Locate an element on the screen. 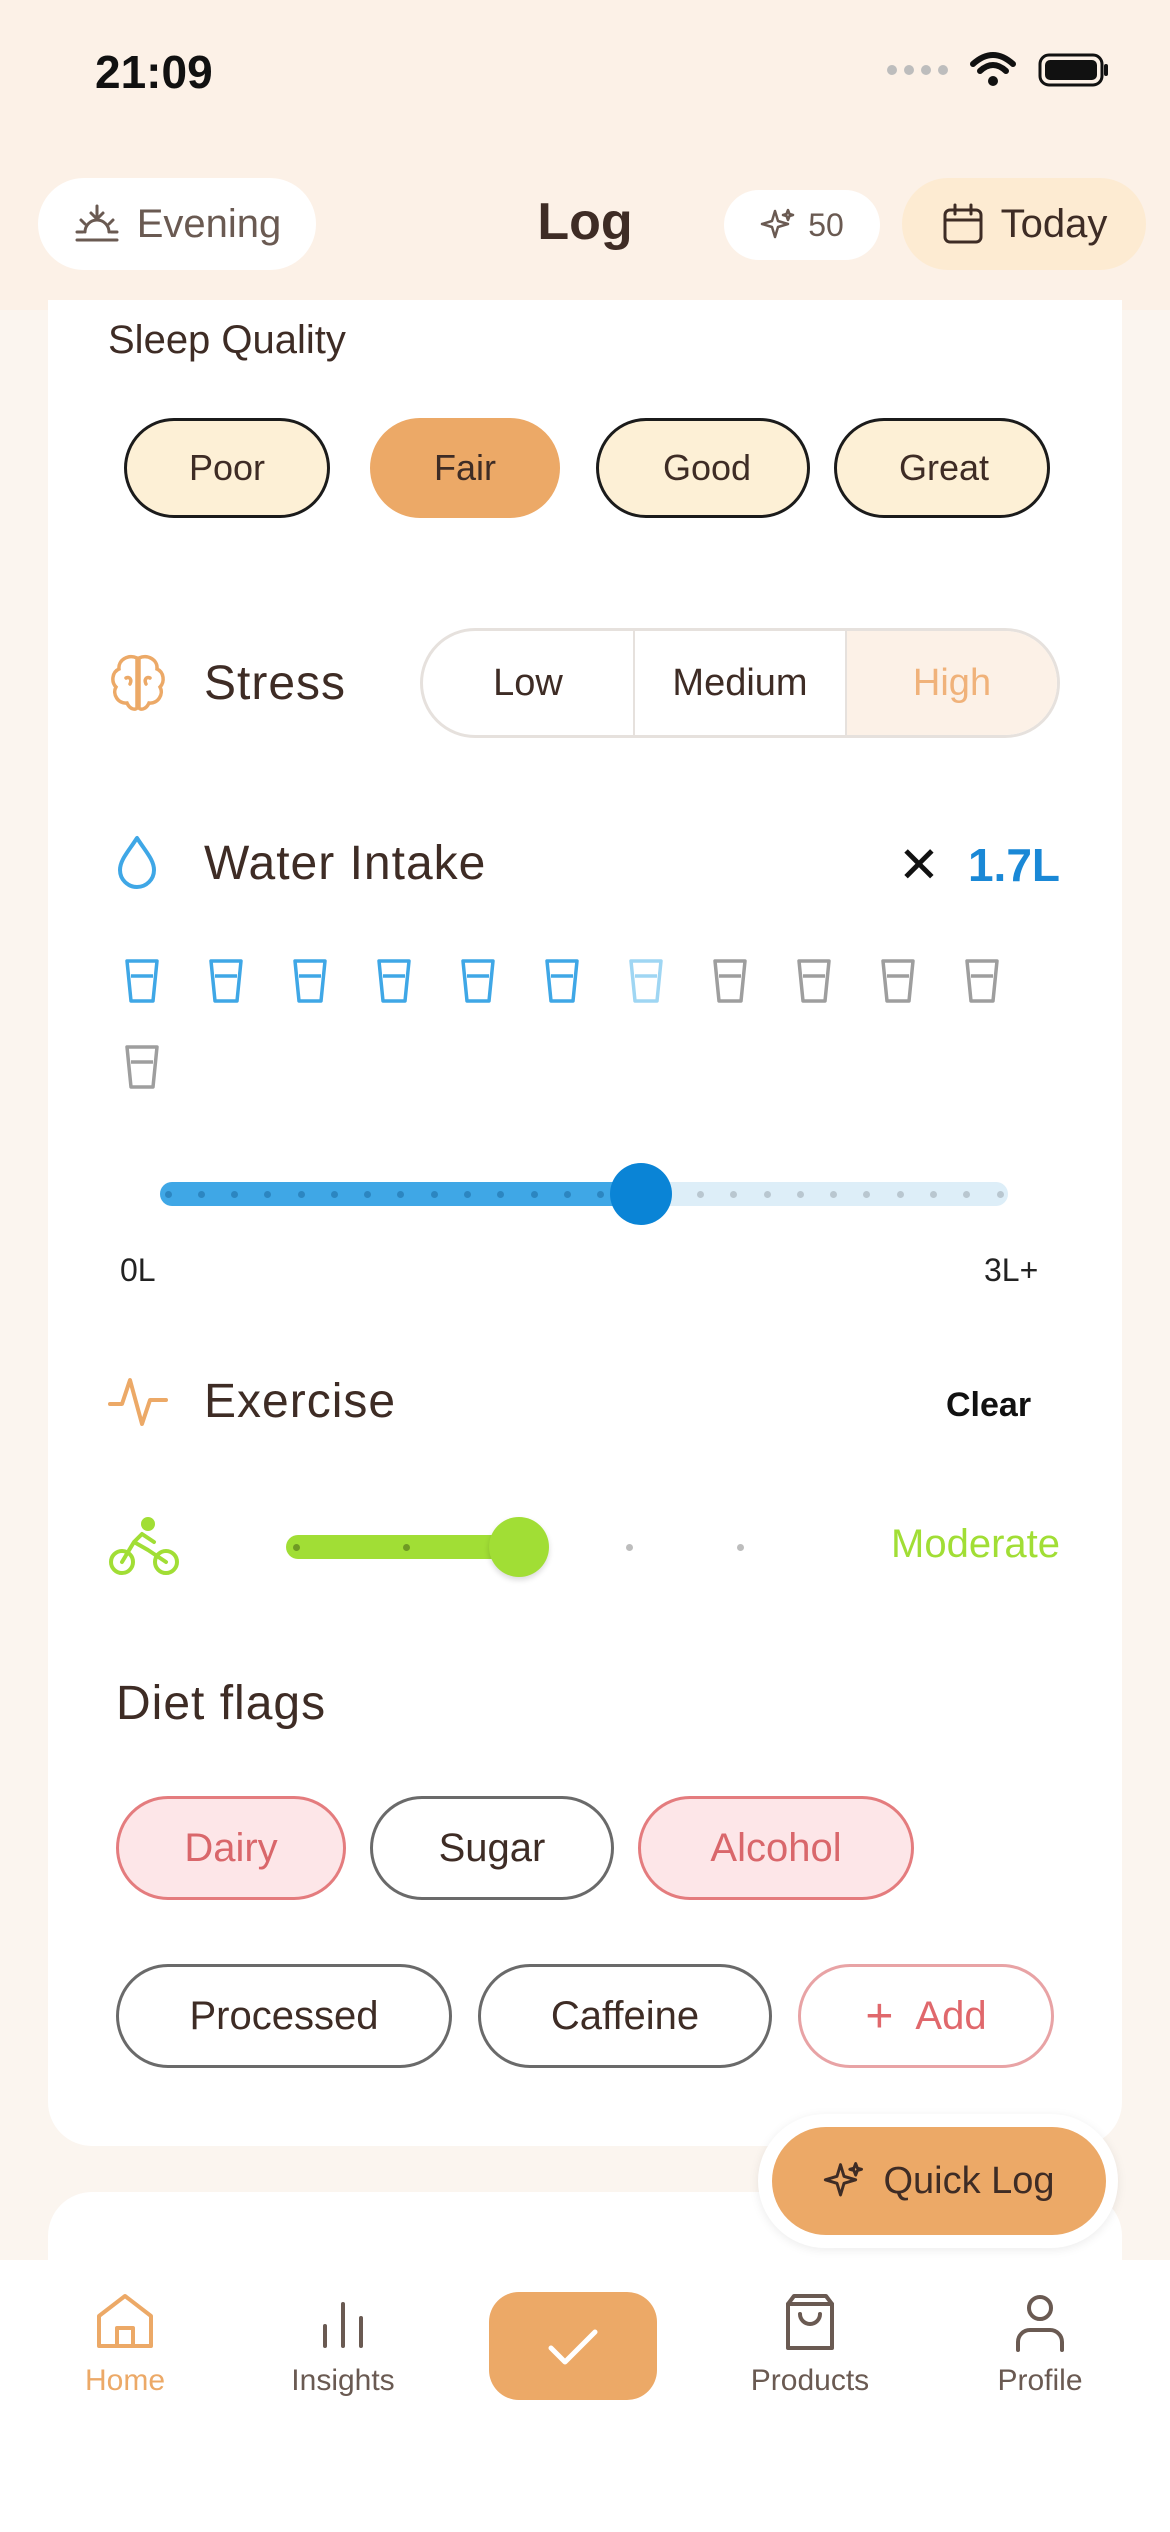 This screenshot has width=1170, height=2532. add-diet-flag-label: Add is located at coordinates (951, 2015).